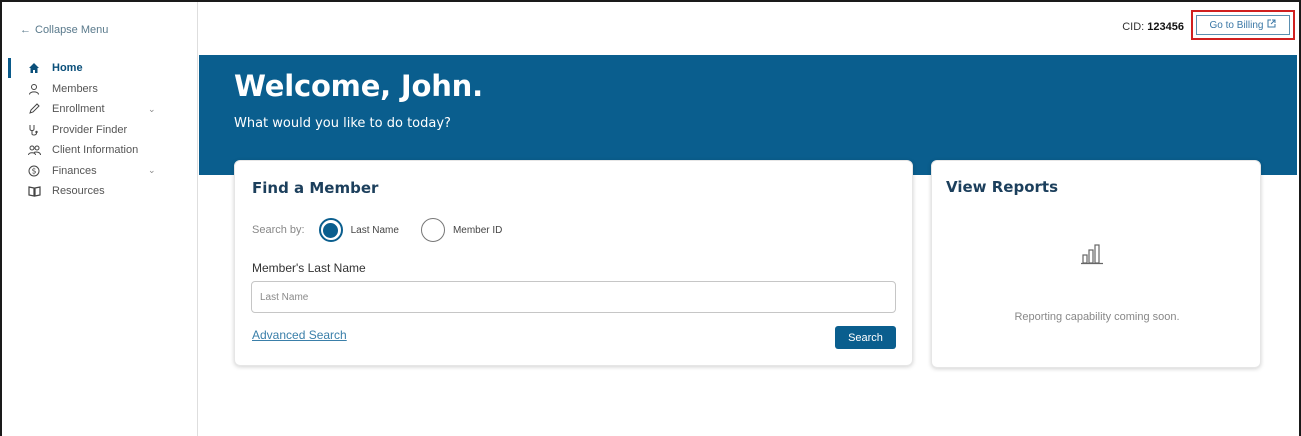 The image size is (1301, 436). What do you see at coordinates (34, 68) in the screenshot?
I see `home-icon` at bounding box center [34, 68].